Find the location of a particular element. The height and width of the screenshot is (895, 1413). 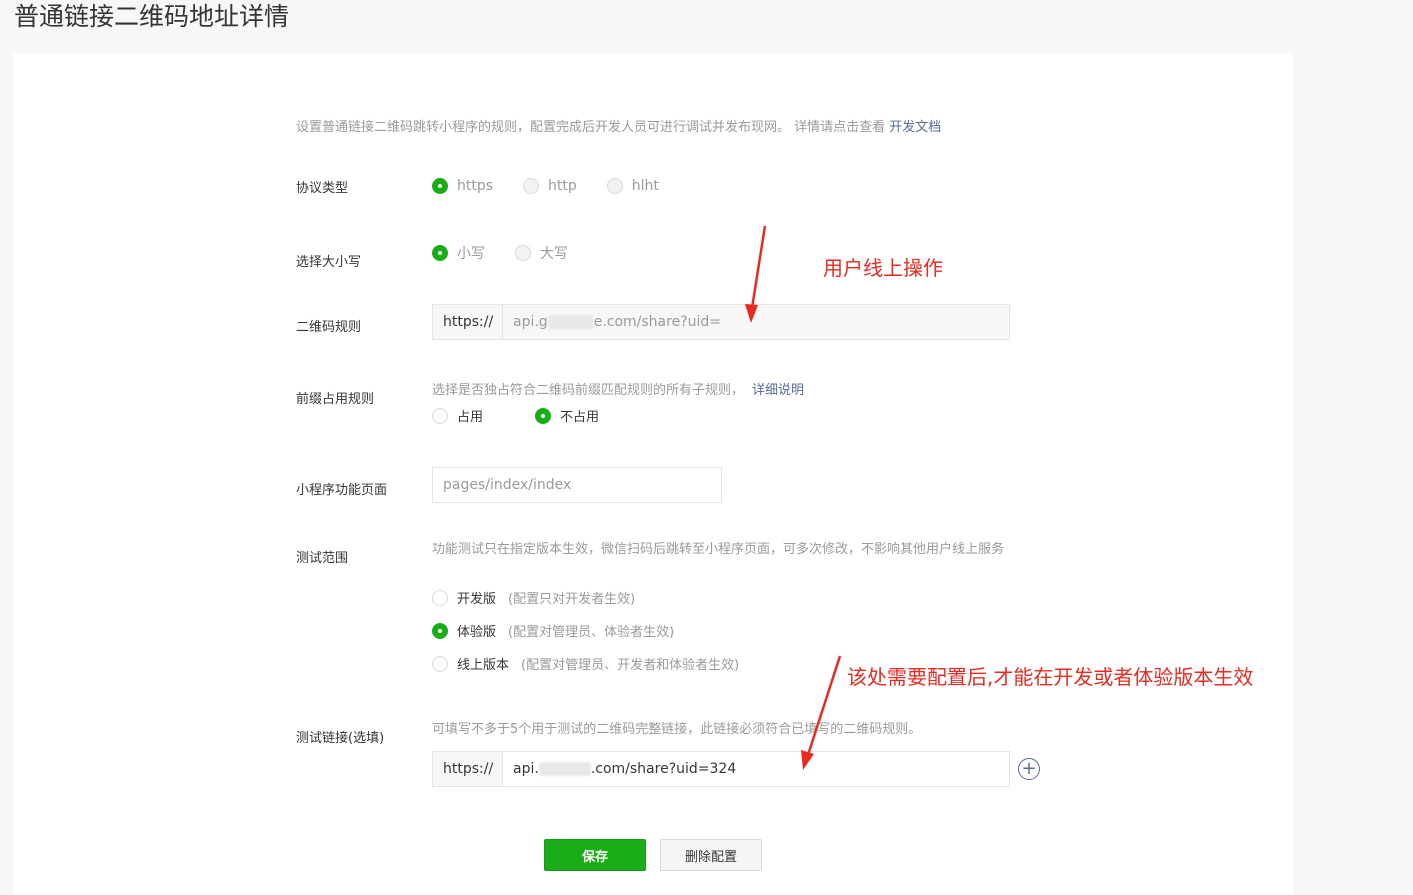

annotation-online-text: 用户线上操作 is located at coordinates (883, 268).